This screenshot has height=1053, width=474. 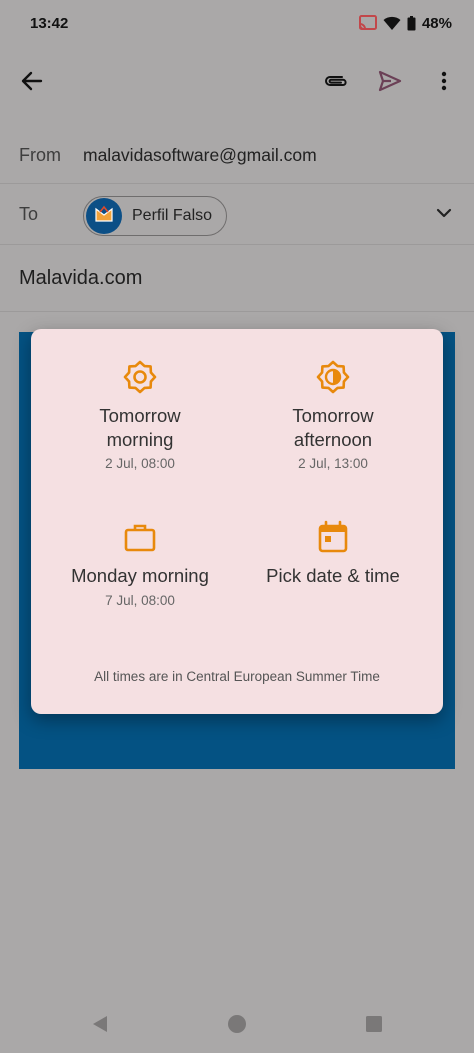 I want to click on recipient-chip: Perfil Falso, so click(x=155, y=216).